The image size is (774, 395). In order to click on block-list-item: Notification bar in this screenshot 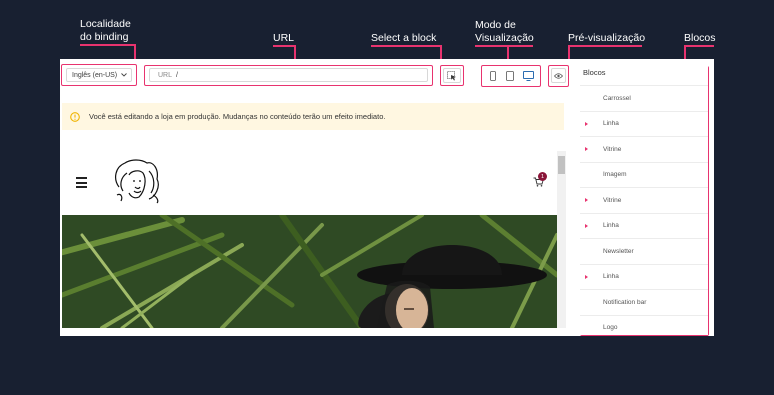, I will do `click(644, 303)`.